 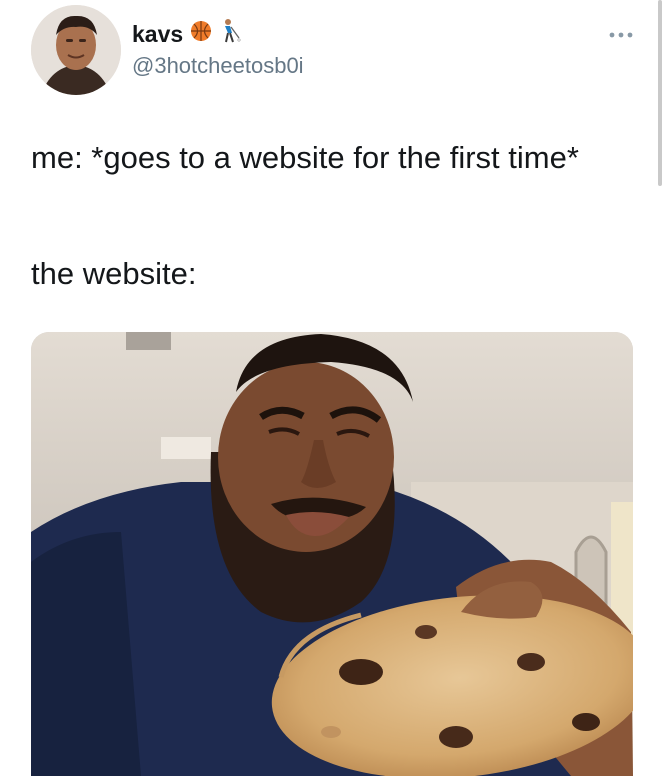 I want to click on more-options-icon, so click(x=621, y=32).